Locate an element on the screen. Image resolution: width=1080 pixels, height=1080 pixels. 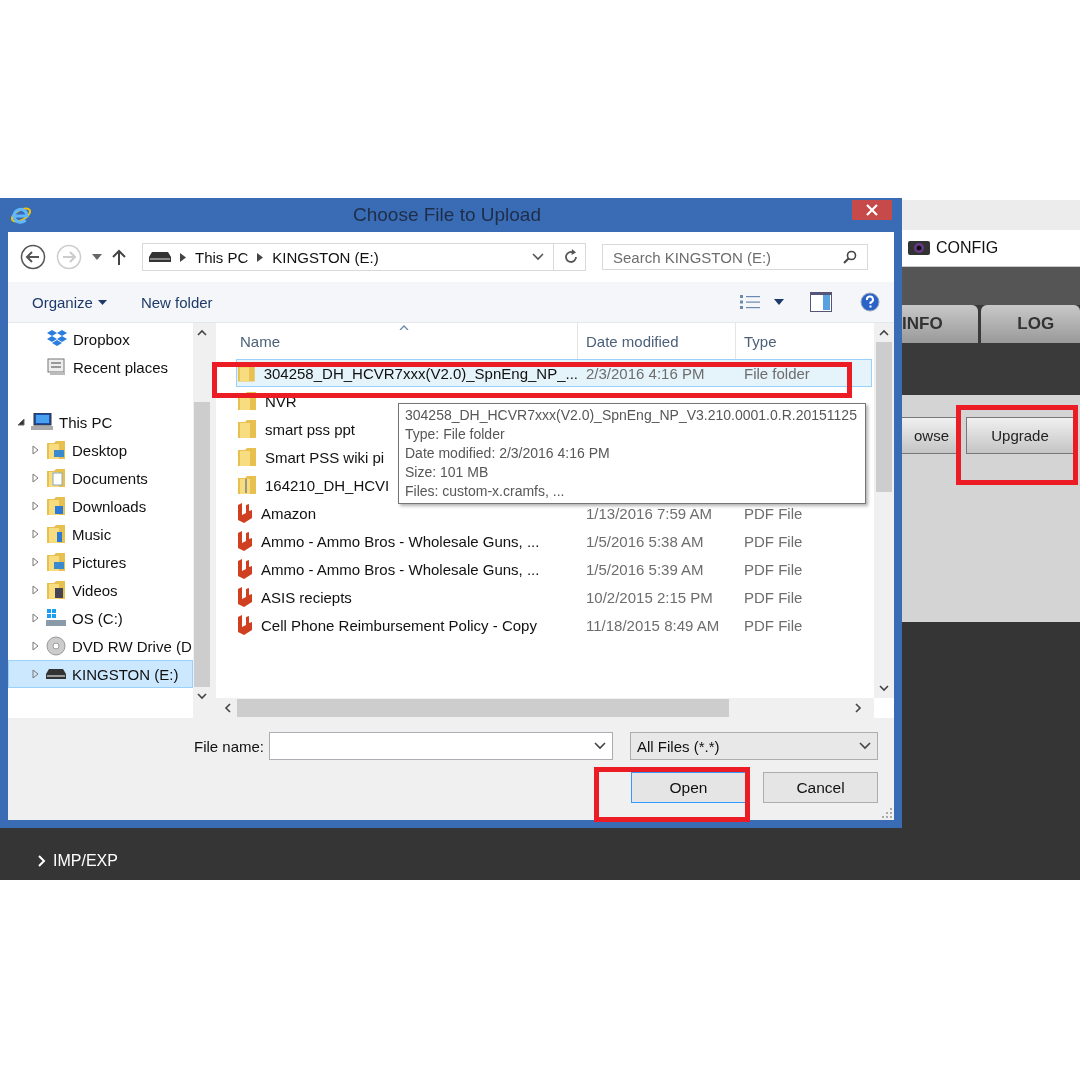
date-modified: 10/2/2015 2:15 PM is located at coordinates (649, 597).